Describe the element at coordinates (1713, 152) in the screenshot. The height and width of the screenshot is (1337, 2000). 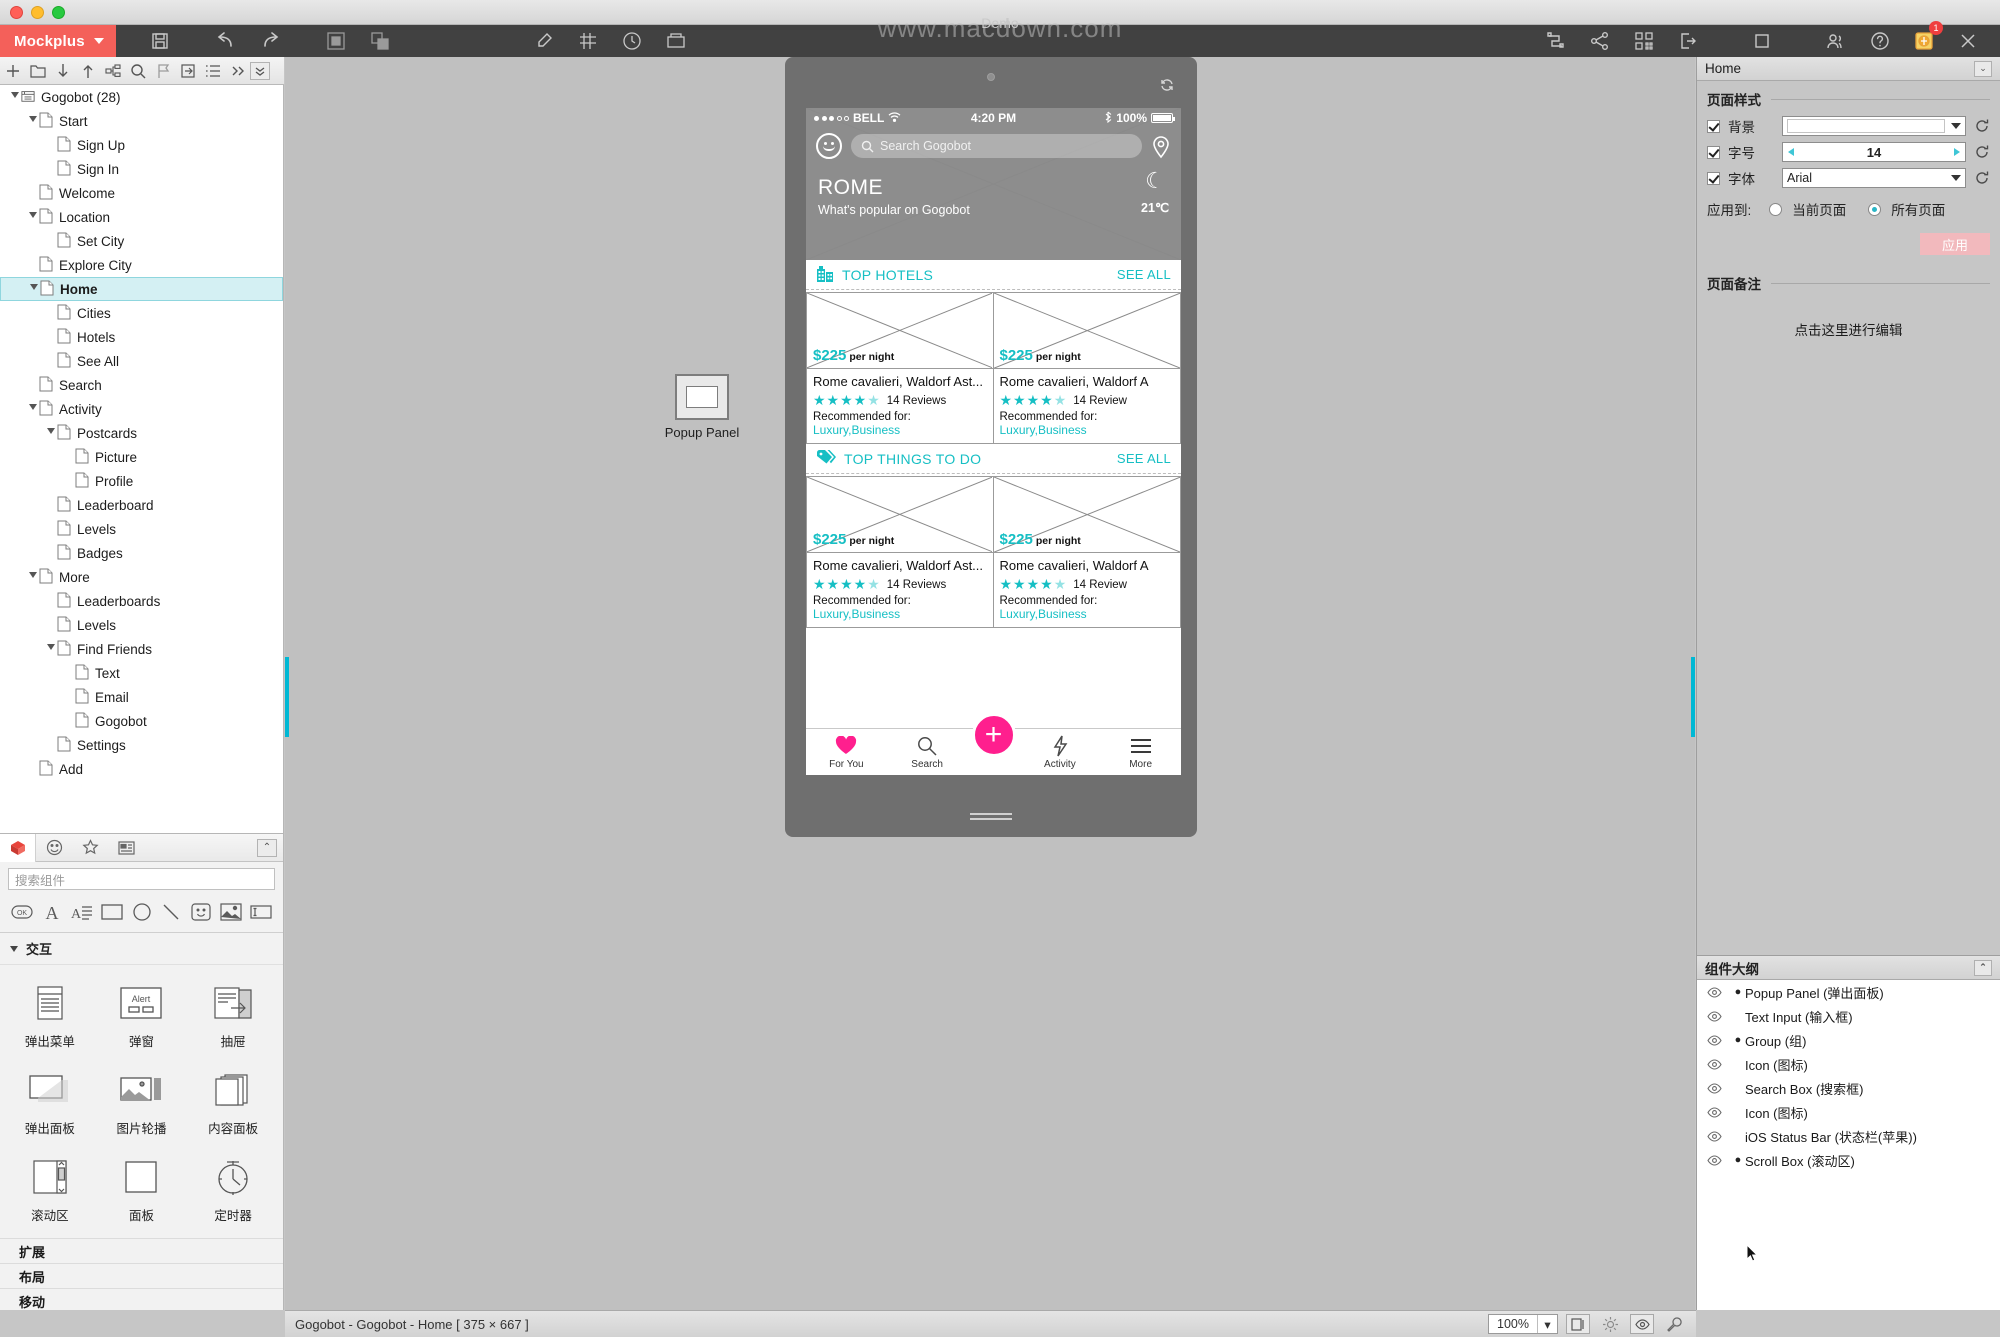
I see `font-size-checkbox` at that location.